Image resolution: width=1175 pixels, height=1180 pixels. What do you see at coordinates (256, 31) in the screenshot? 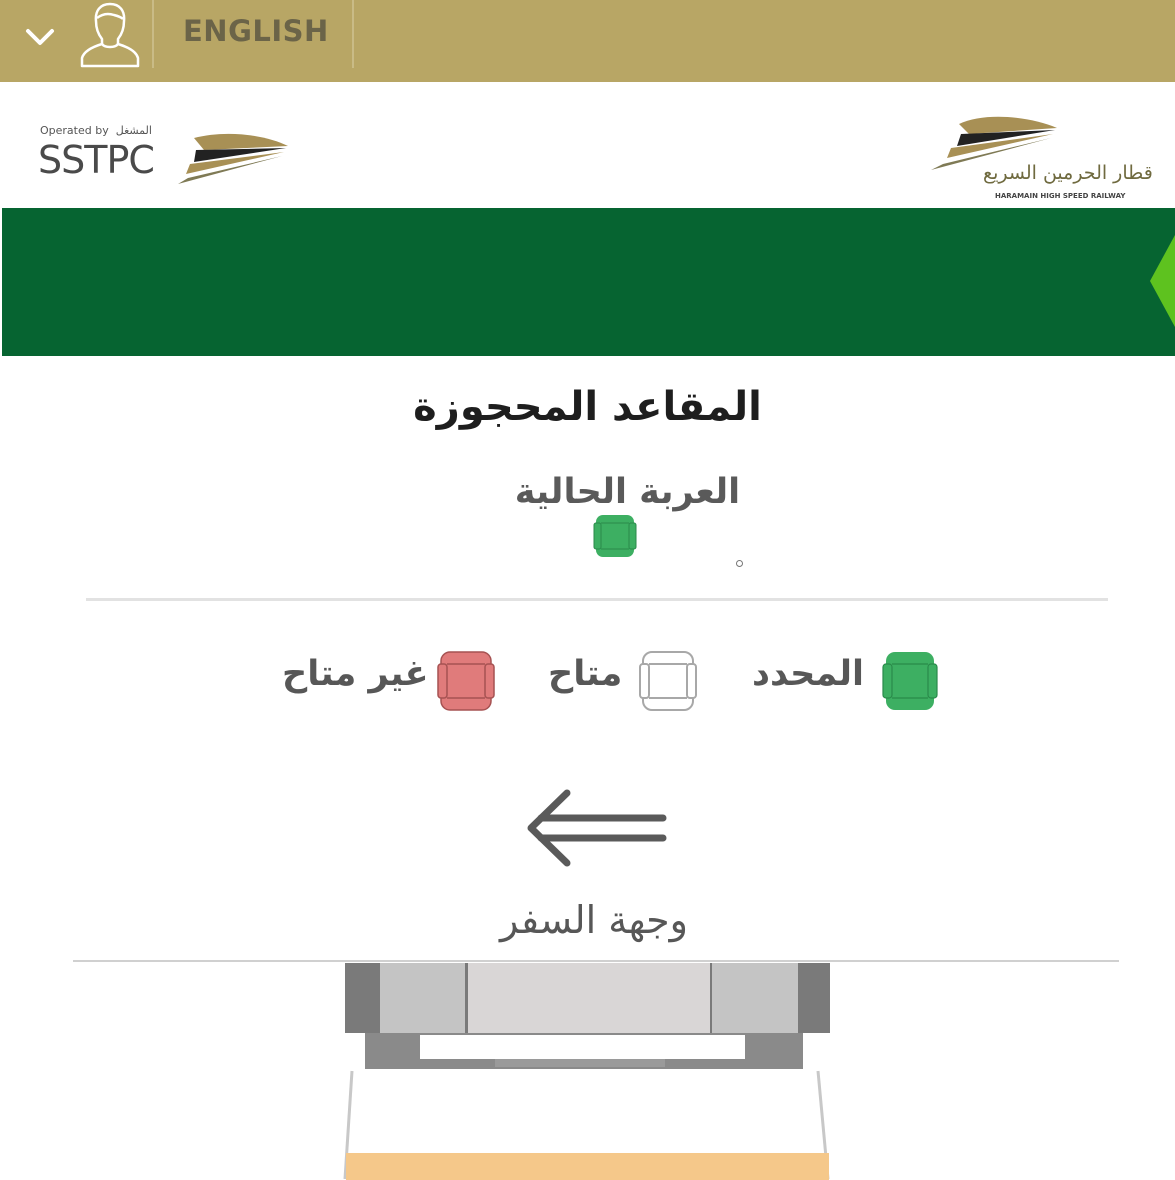
I see `language-toggle: ENGLISH` at bounding box center [256, 31].